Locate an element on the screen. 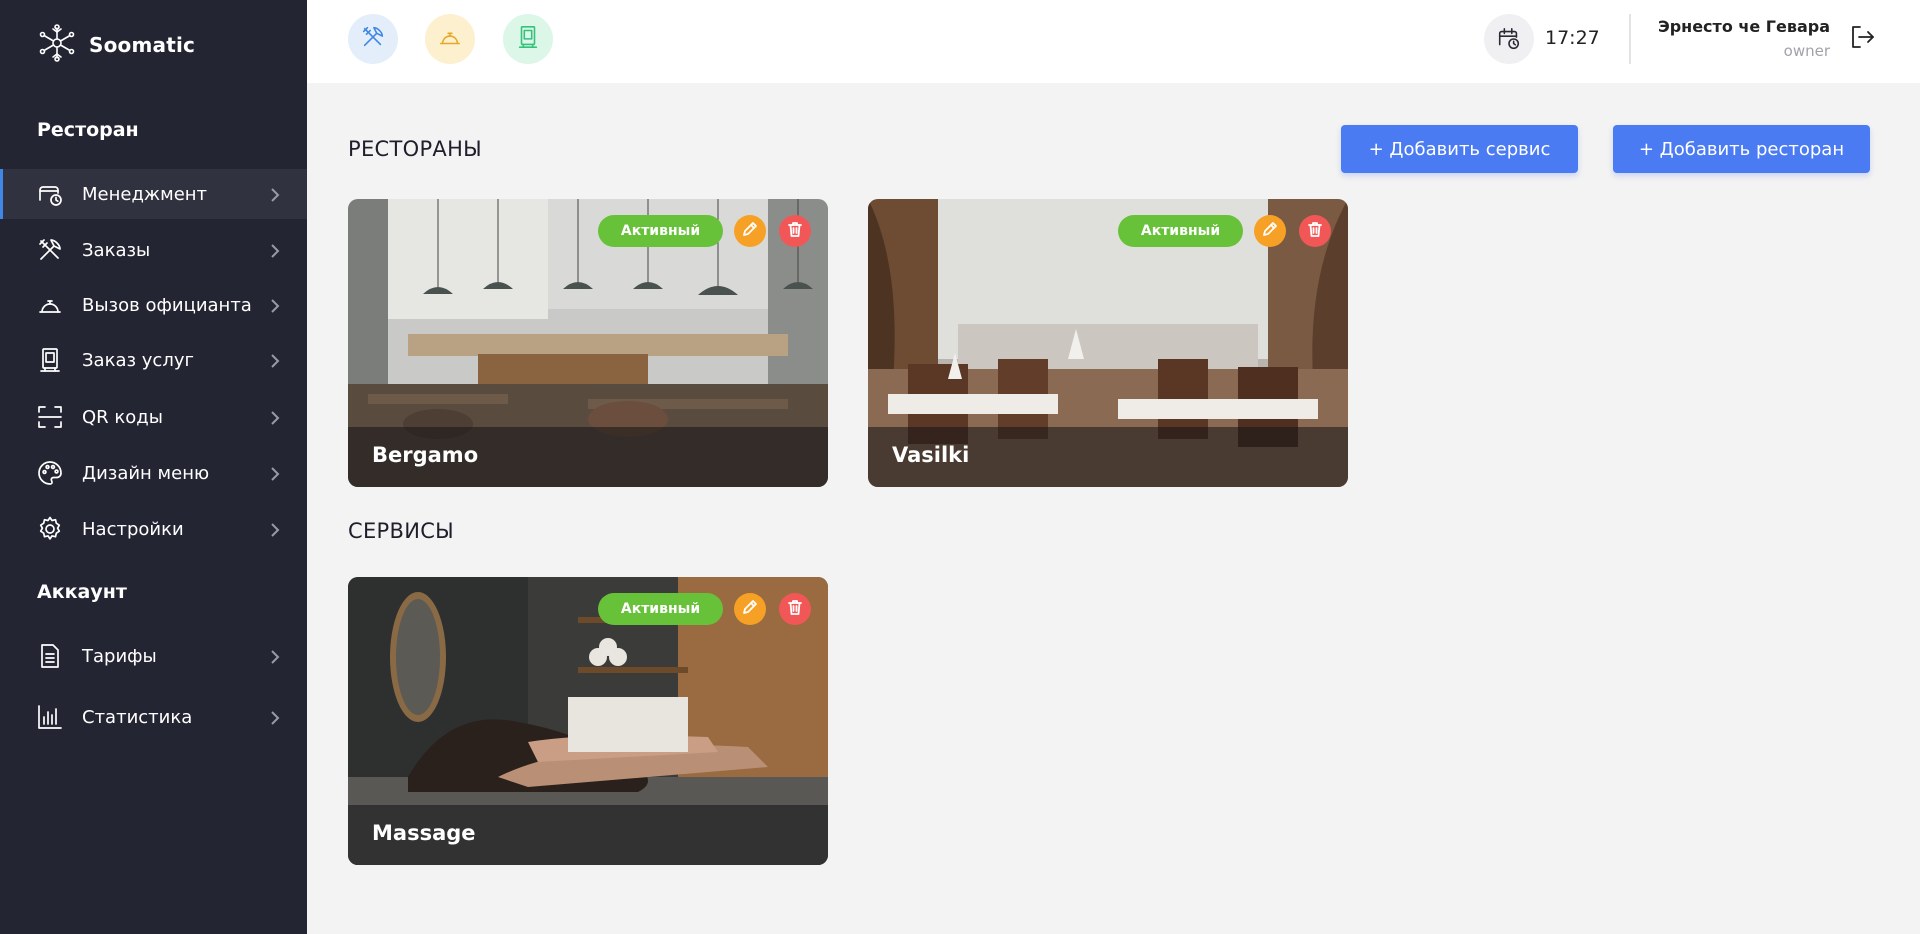 Image resolution: width=1920 pixels, height=934 pixels. sidebar-item-management: Менеджмент is located at coordinates (153, 194).